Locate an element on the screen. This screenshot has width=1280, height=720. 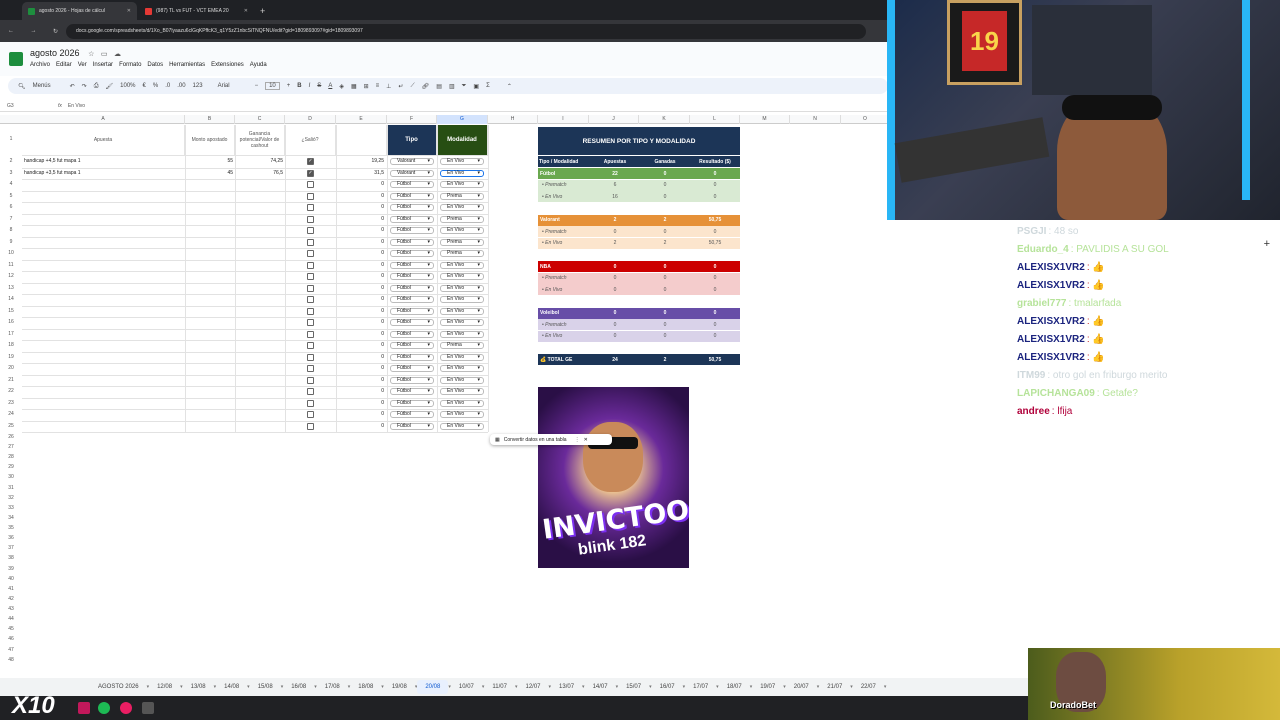
column-header-l: L is located at coordinates (715, 119).